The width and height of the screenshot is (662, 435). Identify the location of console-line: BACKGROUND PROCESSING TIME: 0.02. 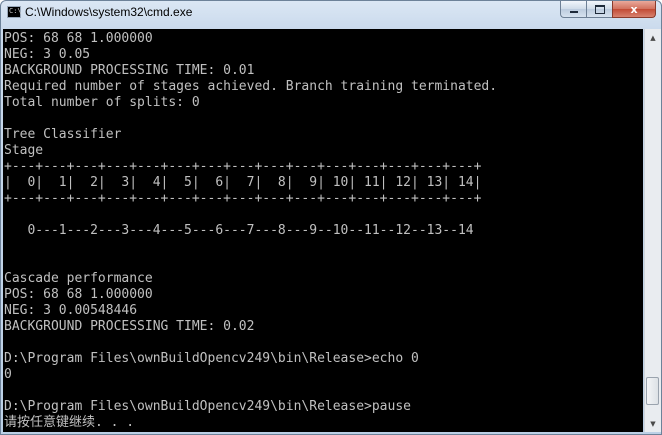
(129, 326).